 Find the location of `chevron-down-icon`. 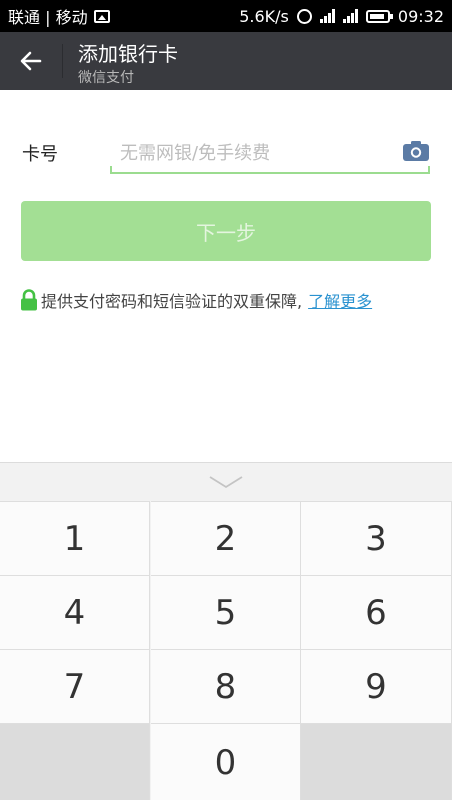

chevron-down-icon is located at coordinates (226, 482).